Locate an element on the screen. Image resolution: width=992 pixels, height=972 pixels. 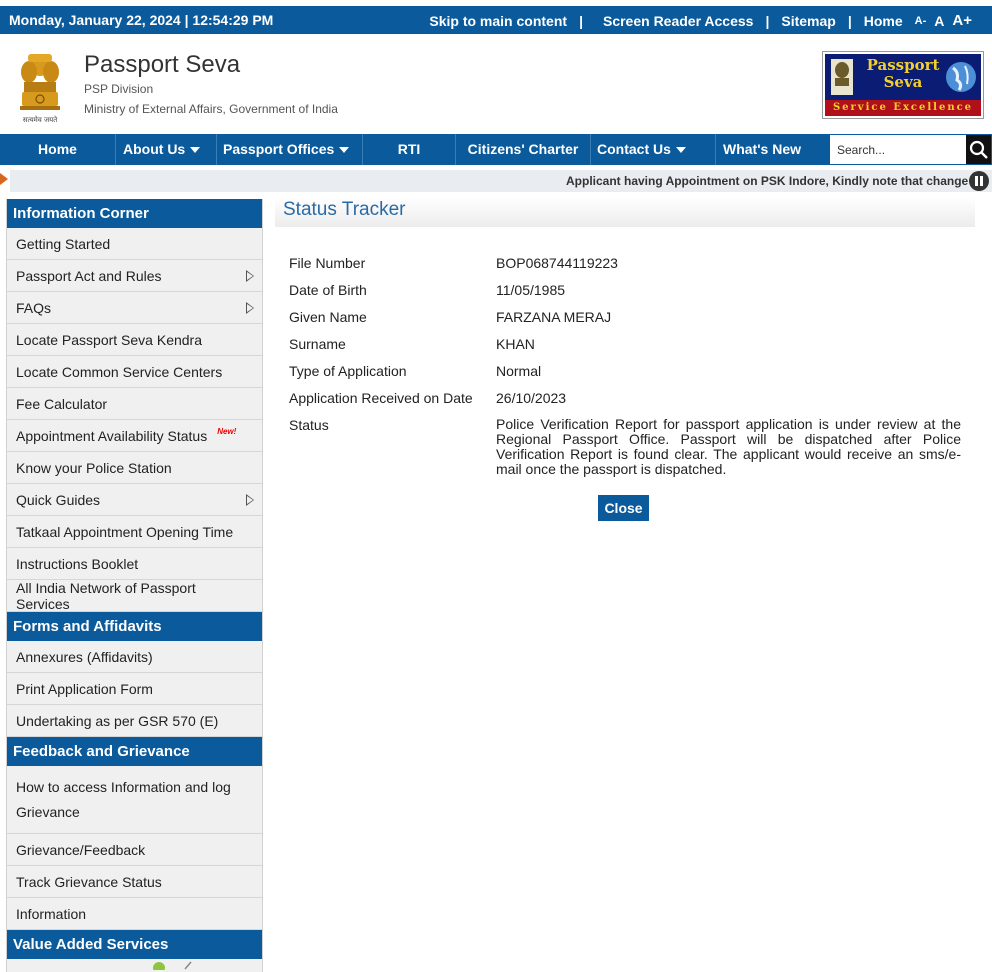
dob-value: 11/05/1985 is located at coordinates (531, 290).